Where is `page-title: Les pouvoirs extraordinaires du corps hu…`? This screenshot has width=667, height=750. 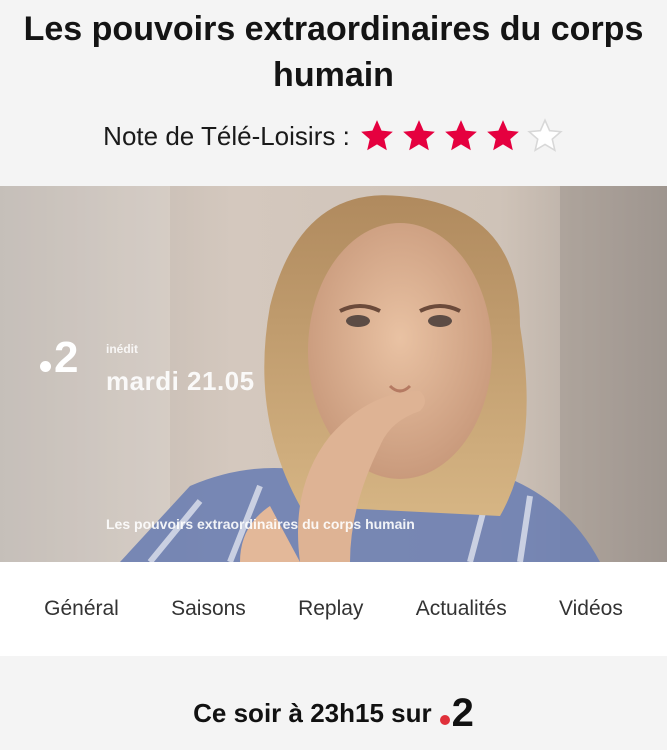
page-title: Les pouvoirs extraordinaires du corps hu… is located at coordinates (333, 52).